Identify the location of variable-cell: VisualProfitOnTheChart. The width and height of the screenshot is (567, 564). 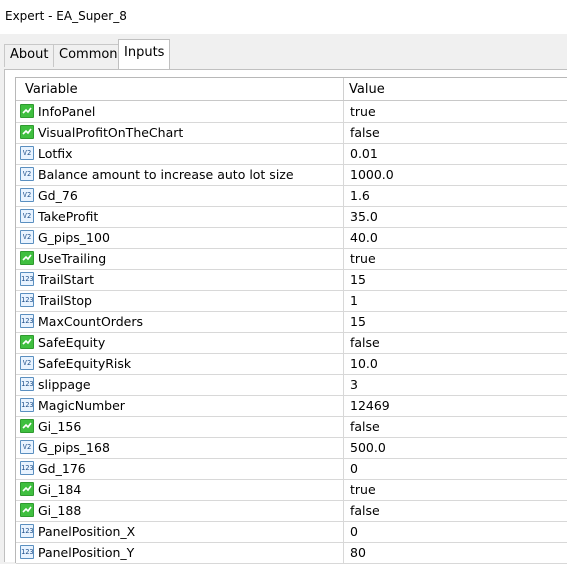
(180, 132).